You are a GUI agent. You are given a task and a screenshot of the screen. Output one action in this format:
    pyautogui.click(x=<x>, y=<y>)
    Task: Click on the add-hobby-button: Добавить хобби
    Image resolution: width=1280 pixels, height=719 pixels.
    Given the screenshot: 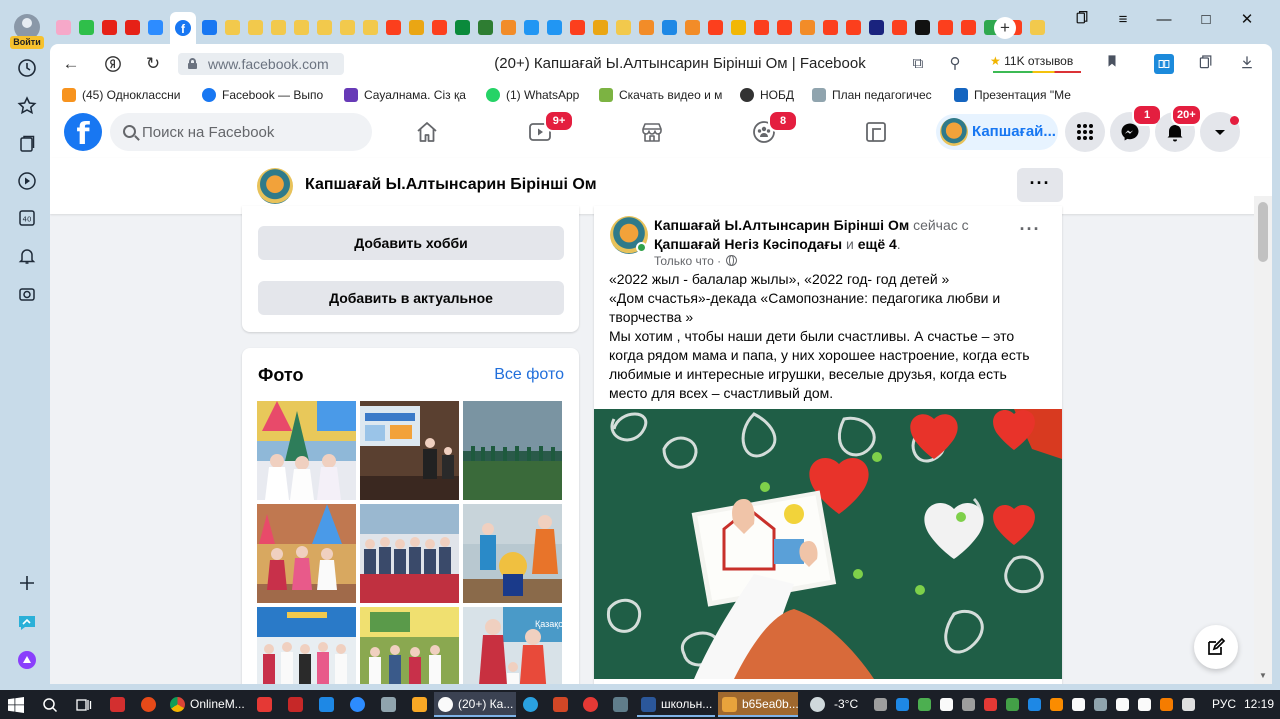 What is the action you would take?
    pyautogui.click(x=411, y=243)
    